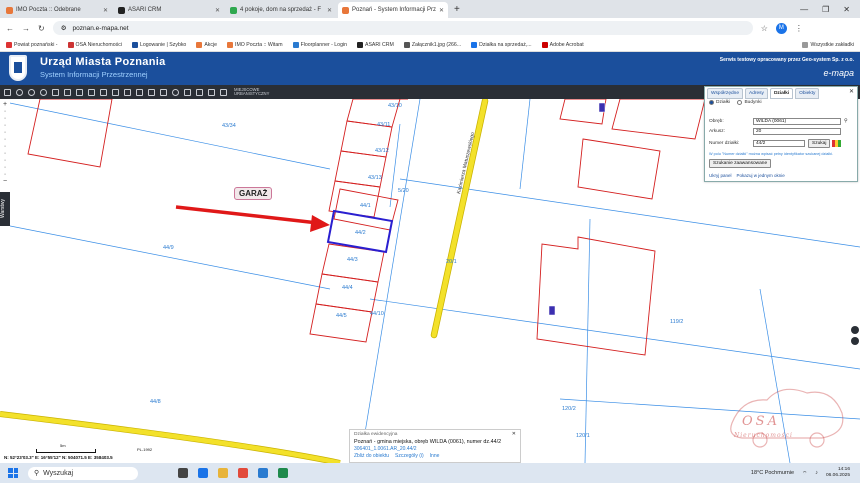 This screenshot has width=860, height=483. What do you see at coordinates (807, 93) in the screenshot?
I see `tab-objects: Obiekty` at bounding box center [807, 93].